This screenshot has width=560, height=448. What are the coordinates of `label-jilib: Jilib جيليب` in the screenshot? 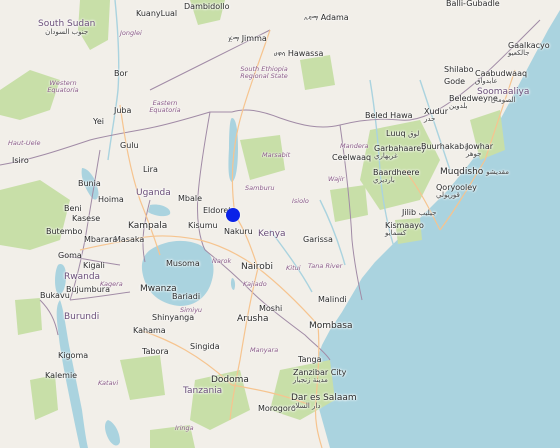 It's located at (419, 213).